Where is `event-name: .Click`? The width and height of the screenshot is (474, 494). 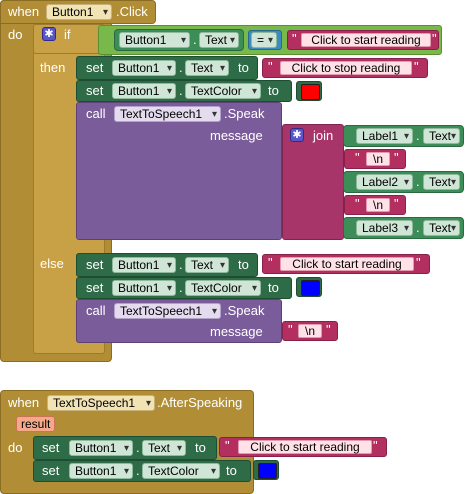 event-name: .Click is located at coordinates (132, 11).